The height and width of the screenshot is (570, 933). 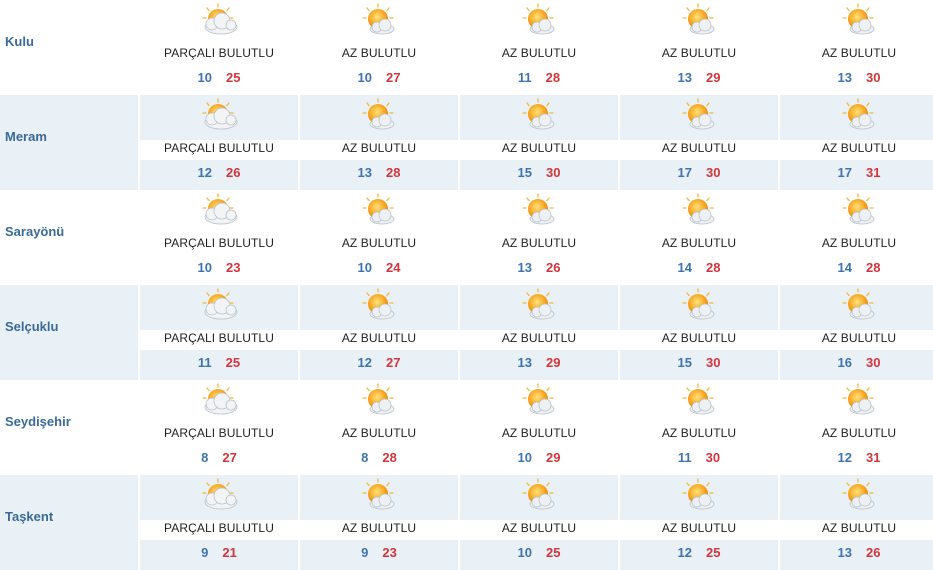 What do you see at coordinates (684, 267) in the screenshot?
I see `min-temperature: 14` at bounding box center [684, 267].